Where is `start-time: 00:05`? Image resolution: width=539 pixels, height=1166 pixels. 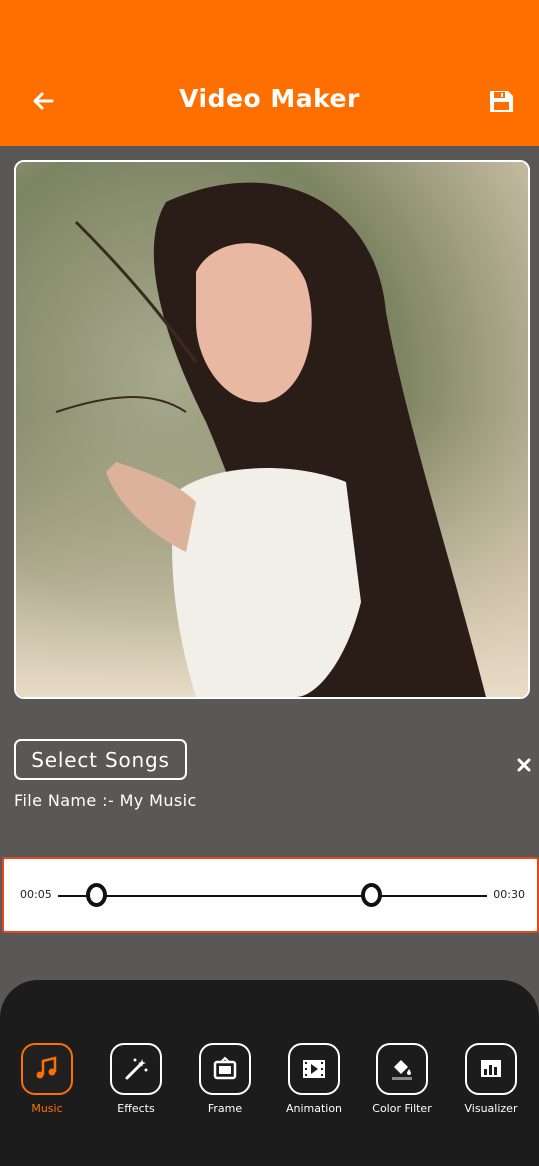 start-time: 00:05 is located at coordinates (36, 894).